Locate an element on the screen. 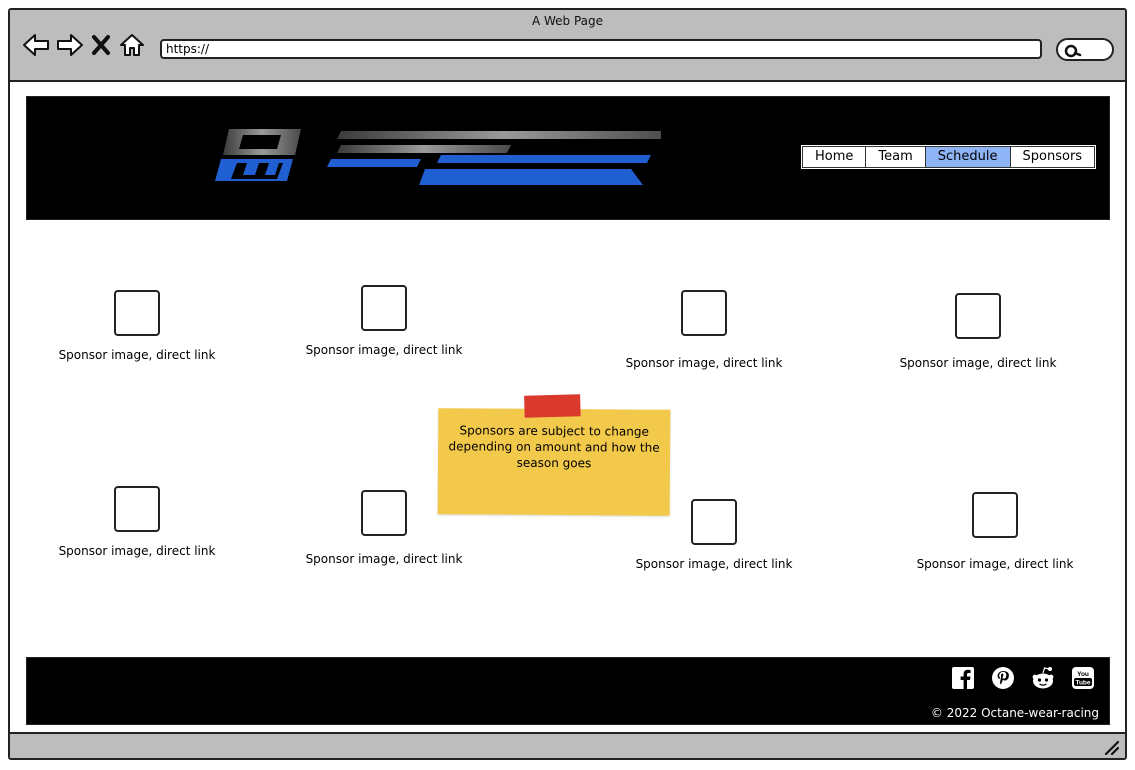  reddit-icon is located at coordinates (1043, 678).